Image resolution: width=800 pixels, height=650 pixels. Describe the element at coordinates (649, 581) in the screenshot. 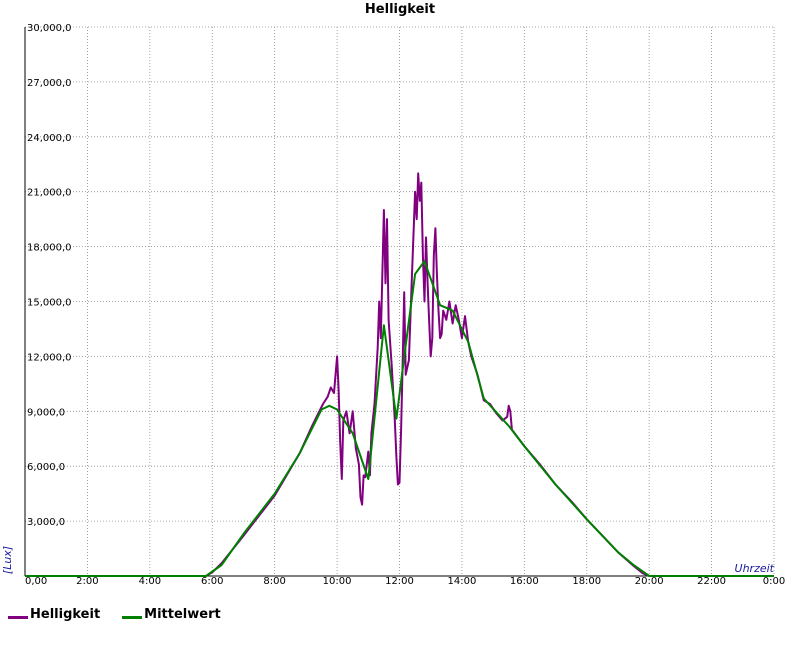

I see `x-tick-label: 20:00` at that location.